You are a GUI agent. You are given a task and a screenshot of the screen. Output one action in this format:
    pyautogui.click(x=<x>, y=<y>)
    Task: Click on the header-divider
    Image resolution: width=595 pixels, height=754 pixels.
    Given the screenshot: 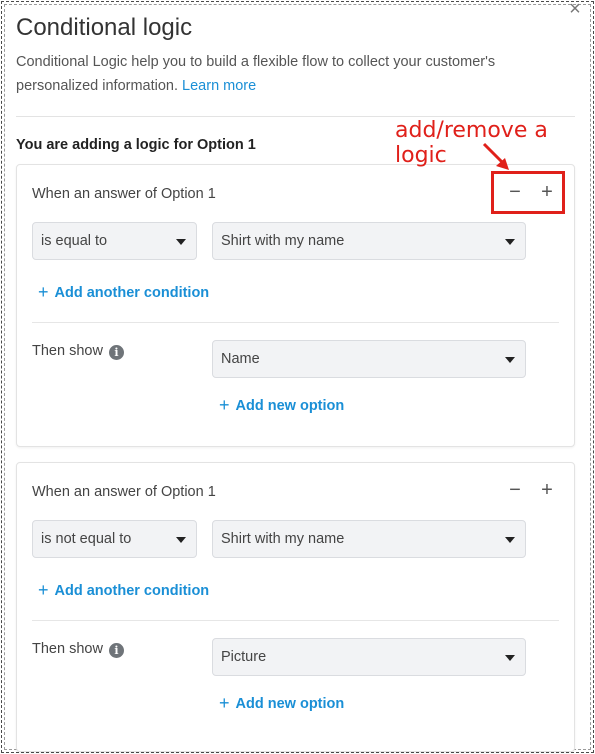 What is the action you would take?
    pyautogui.click(x=295, y=116)
    